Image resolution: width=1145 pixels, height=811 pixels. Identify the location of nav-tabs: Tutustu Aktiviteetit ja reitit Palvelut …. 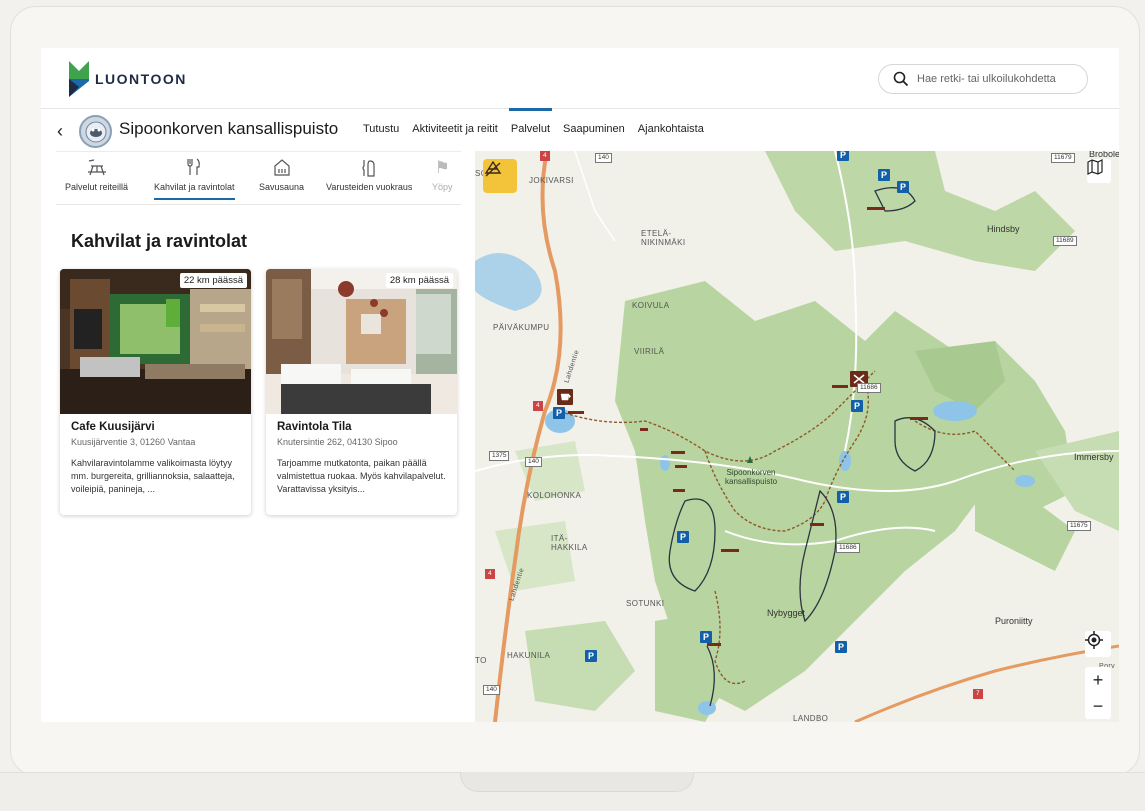
(540, 121).